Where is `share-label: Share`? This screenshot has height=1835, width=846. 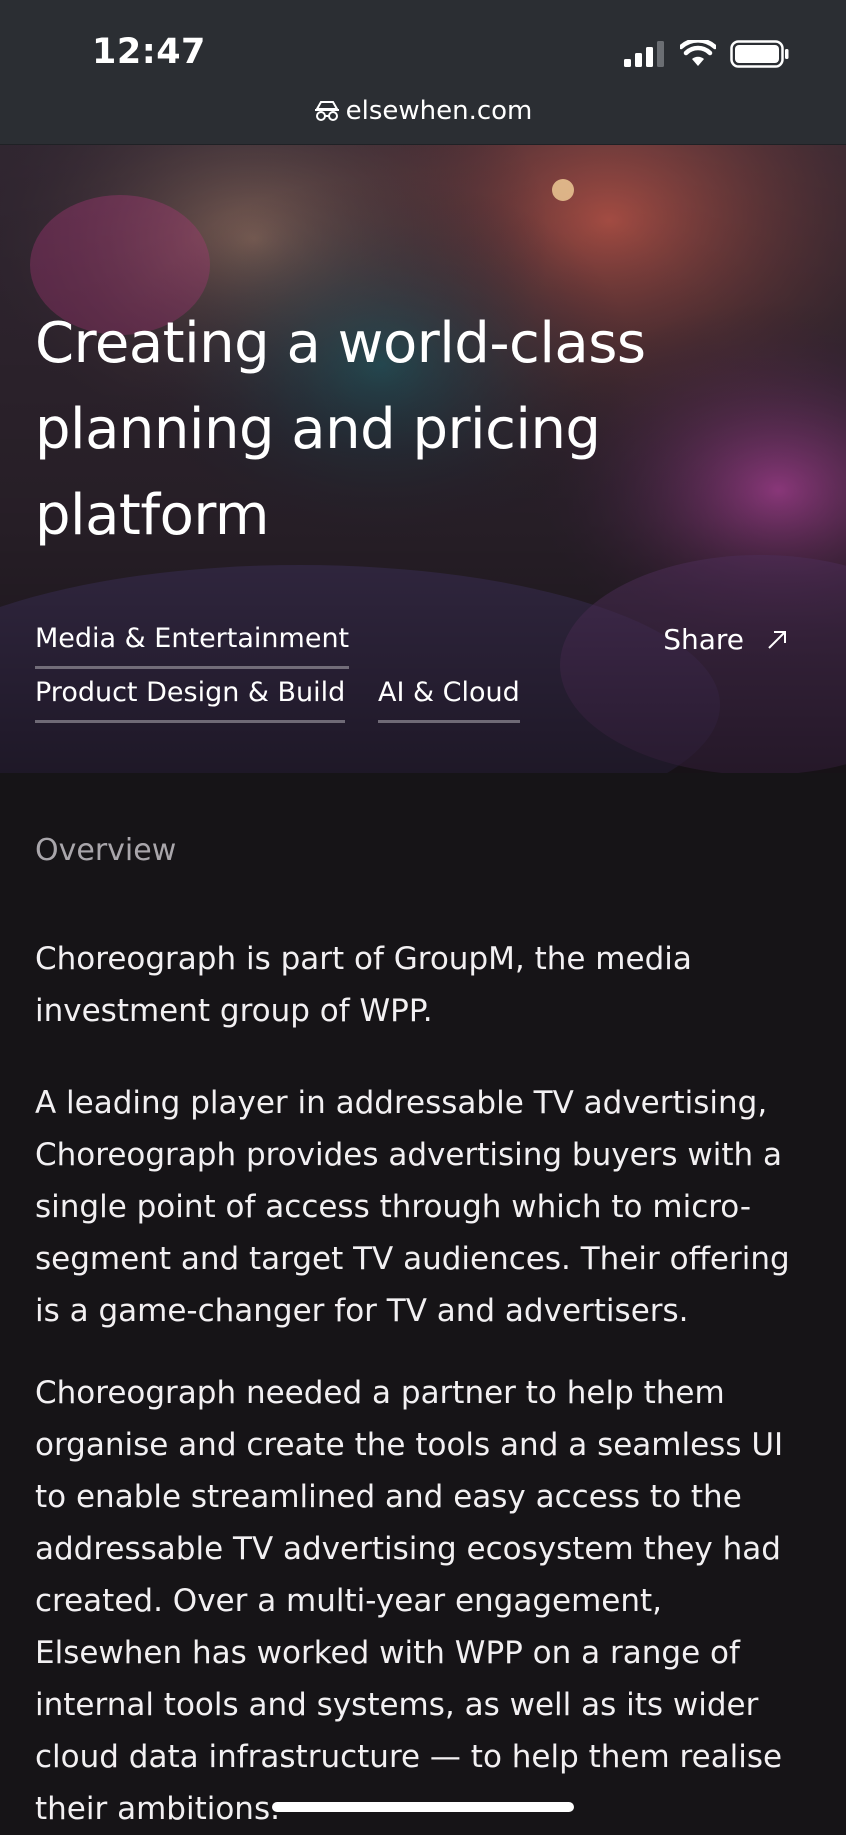 share-label: Share is located at coordinates (703, 639).